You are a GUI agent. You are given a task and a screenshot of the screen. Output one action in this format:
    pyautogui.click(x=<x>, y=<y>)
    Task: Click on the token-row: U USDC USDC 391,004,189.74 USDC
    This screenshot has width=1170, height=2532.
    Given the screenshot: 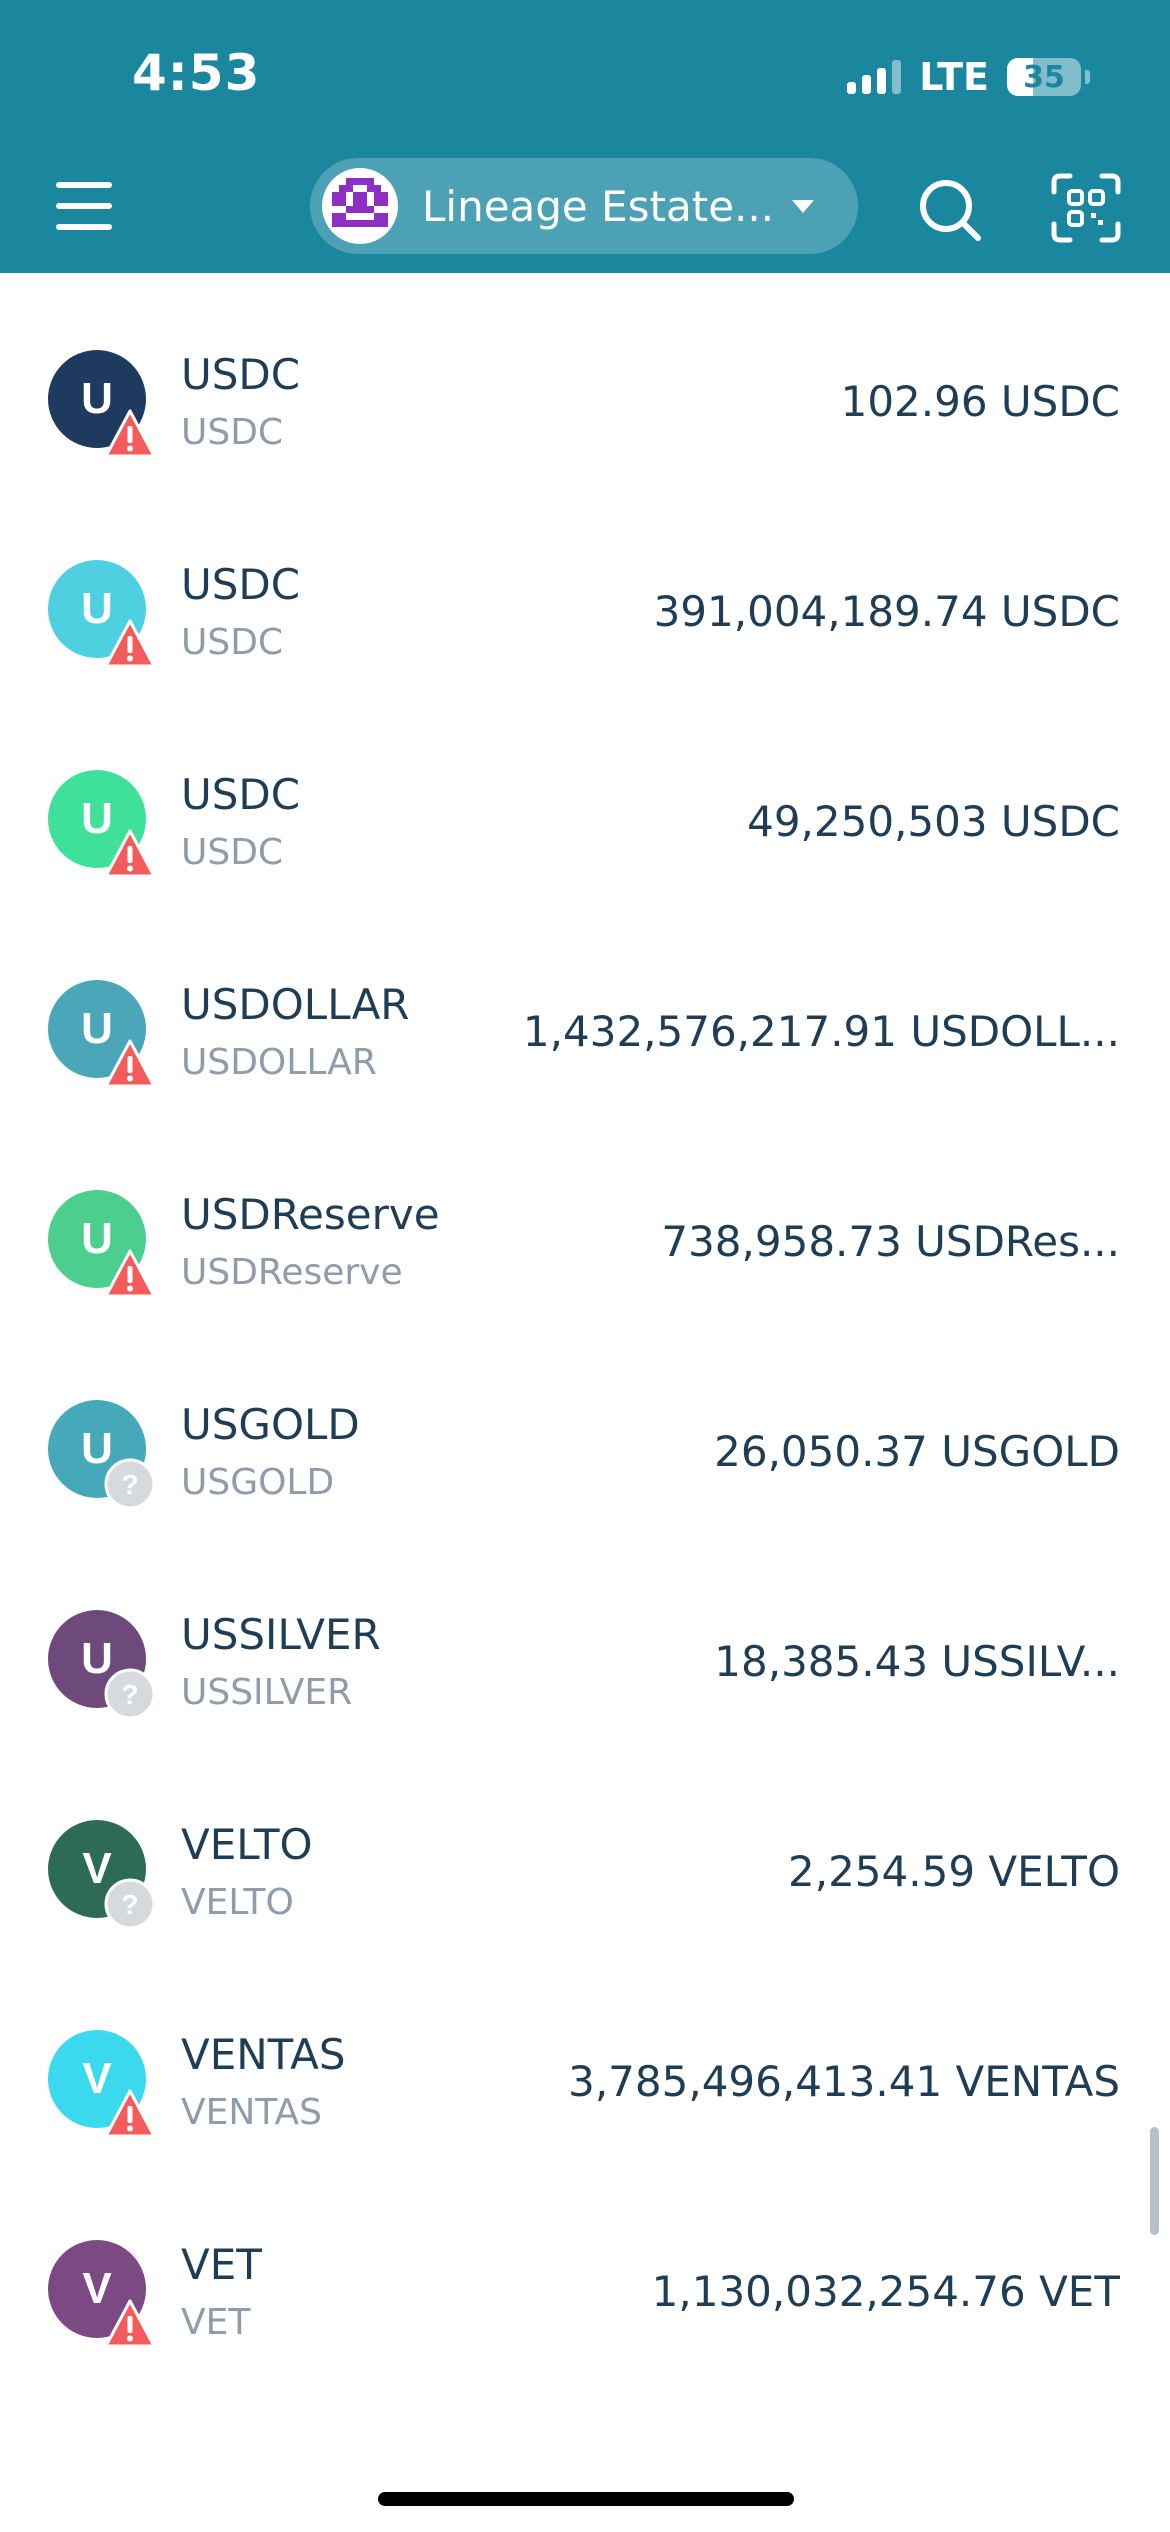 What is the action you would take?
    pyautogui.click(x=585, y=615)
    